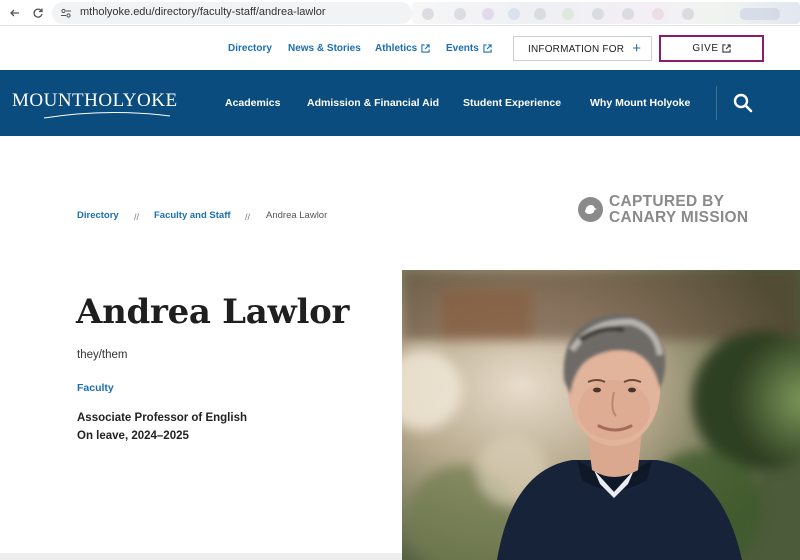 This screenshot has width=800, height=560. Describe the element at coordinates (213, 312) in the screenshot. I see `profile-name: Andrea Lawlor` at that location.